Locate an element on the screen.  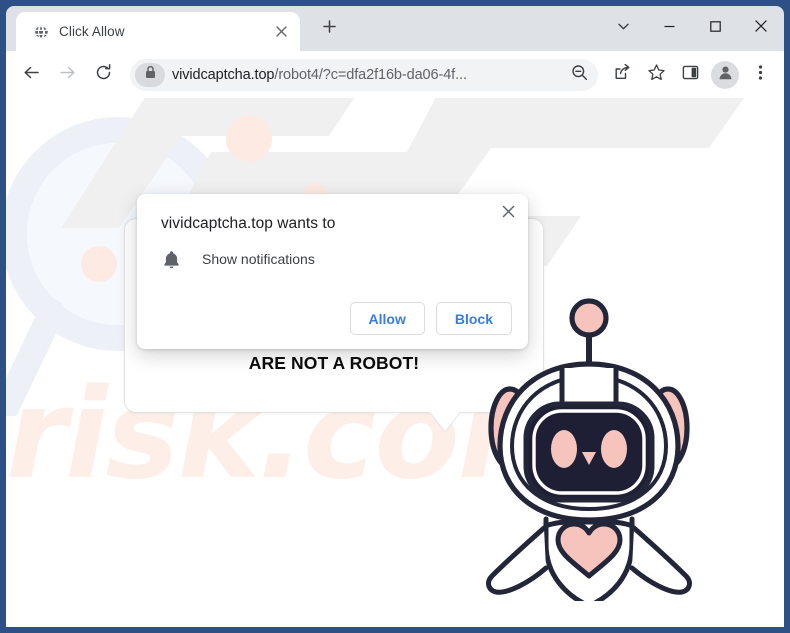
allow-button: Allow is located at coordinates (387, 318).